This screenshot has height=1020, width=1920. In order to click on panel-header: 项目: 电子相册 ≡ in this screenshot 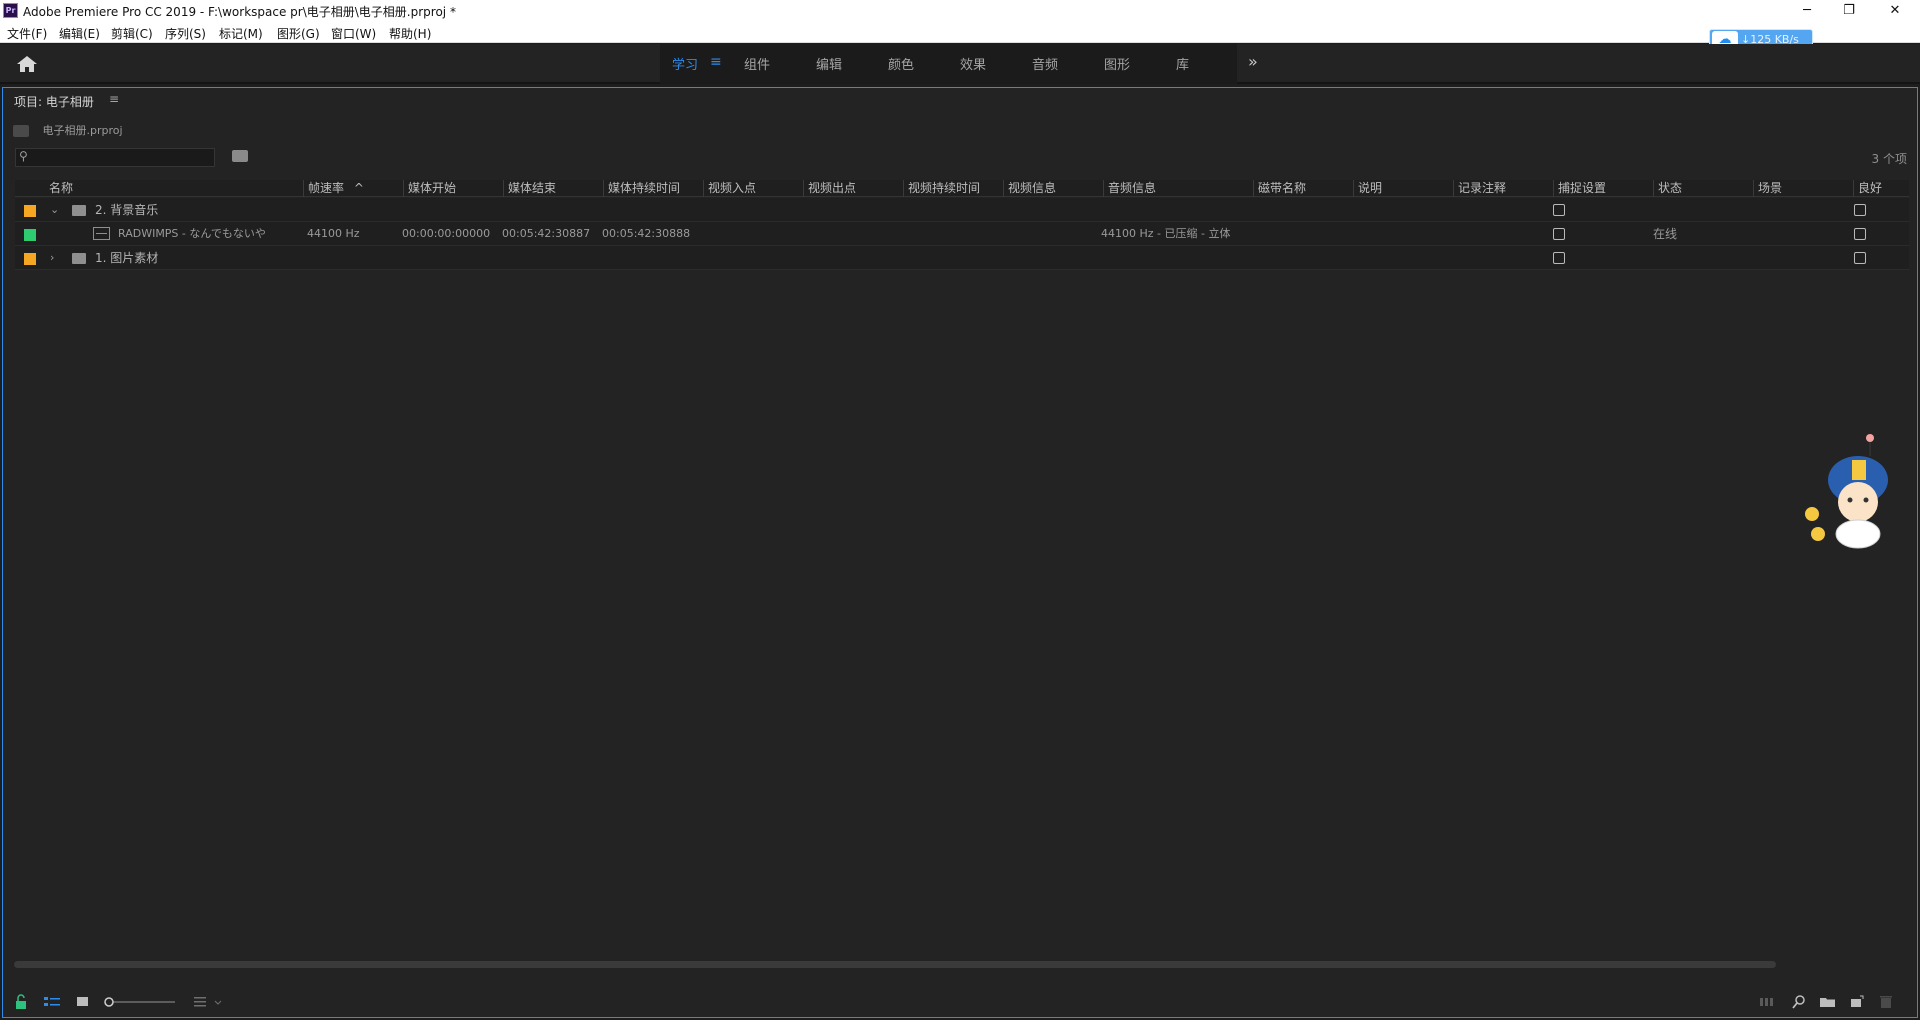, I will do `click(960, 101)`.